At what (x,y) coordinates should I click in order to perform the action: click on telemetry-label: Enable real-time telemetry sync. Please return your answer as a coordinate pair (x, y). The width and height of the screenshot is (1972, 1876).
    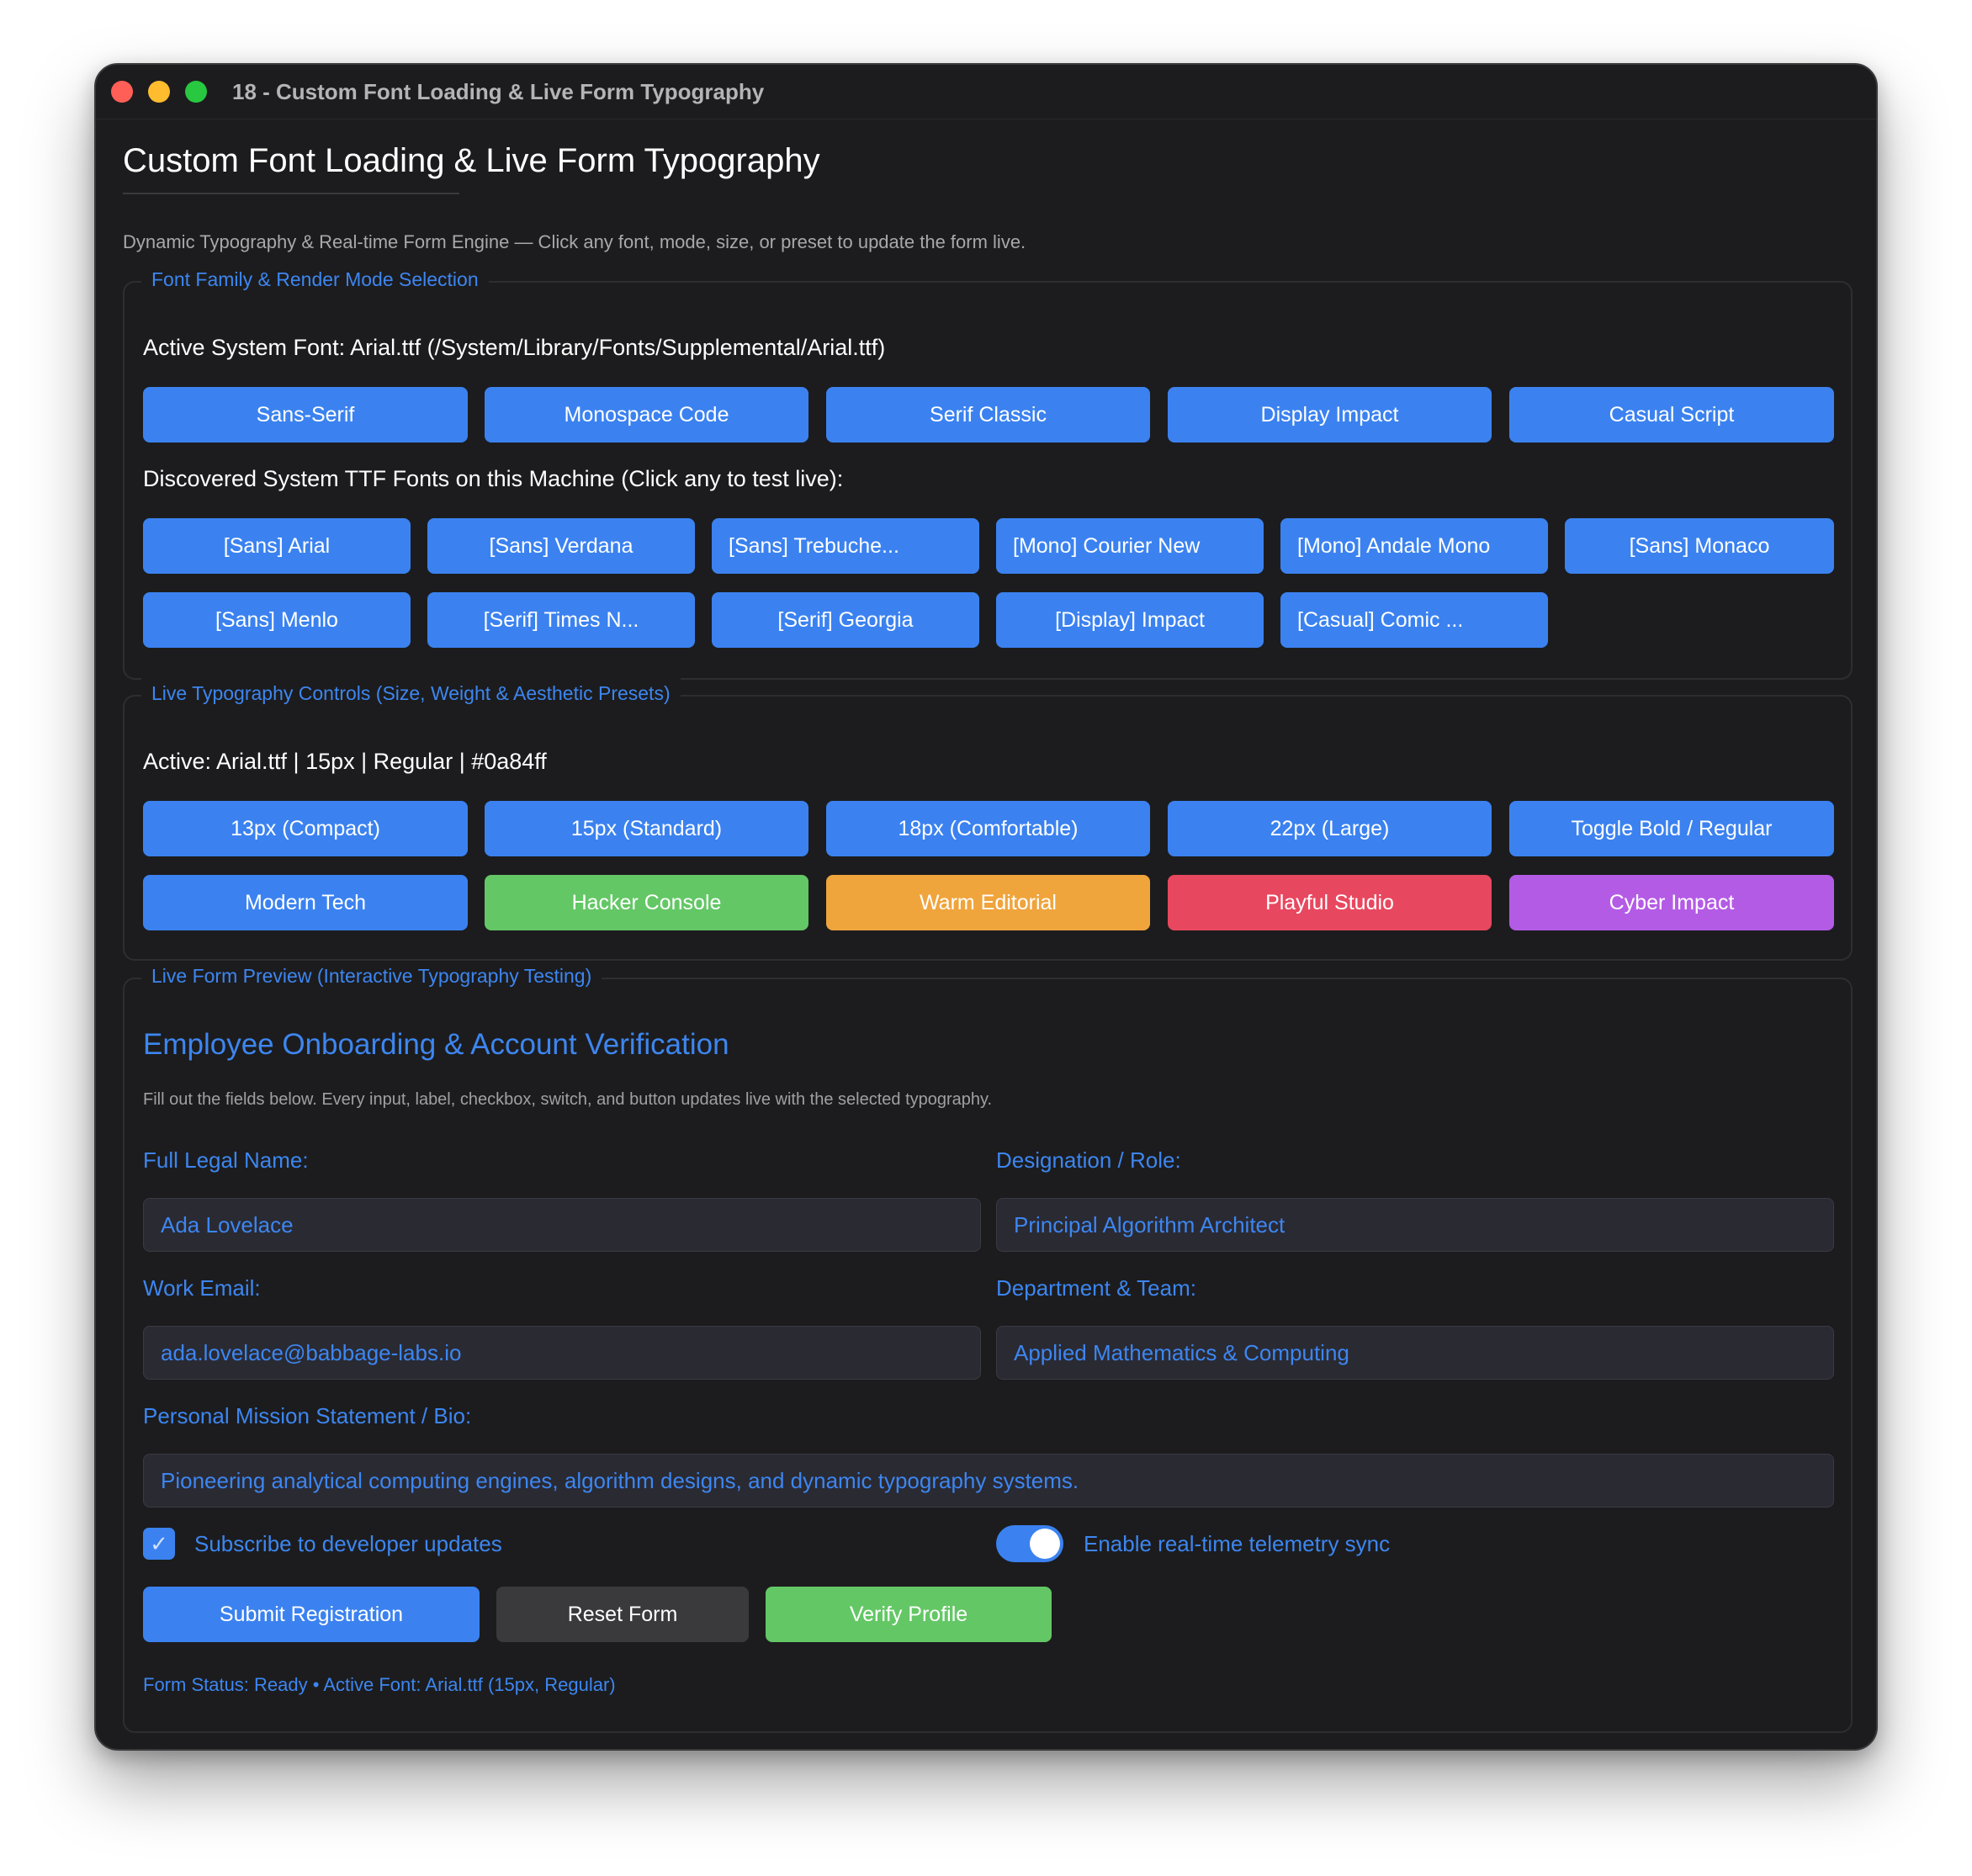
    Looking at the image, I should click on (1237, 1543).